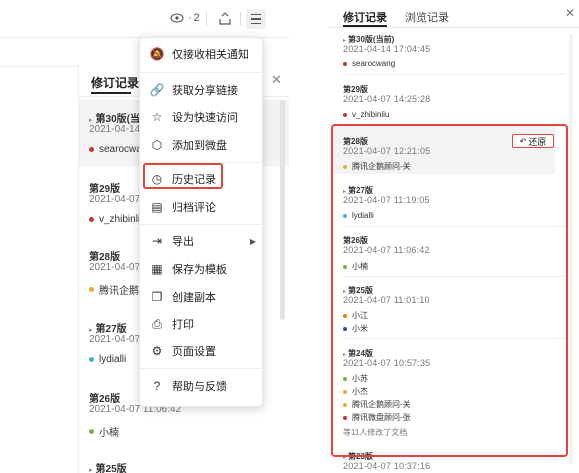 This screenshot has height=473, width=579. What do you see at coordinates (387, 99) in the screenshot?
I see `revision-time: 2021-04-07 14:25:28` at bounding box center [387, 99].